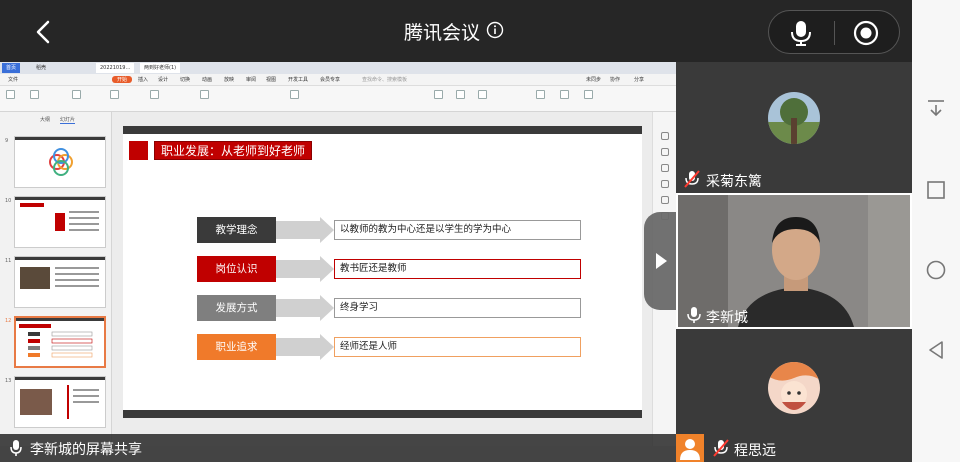 Image resolution: width=960 pixels, height=462 pixels. I want to click on tab-docer: 稻壳, so click(41, 68).